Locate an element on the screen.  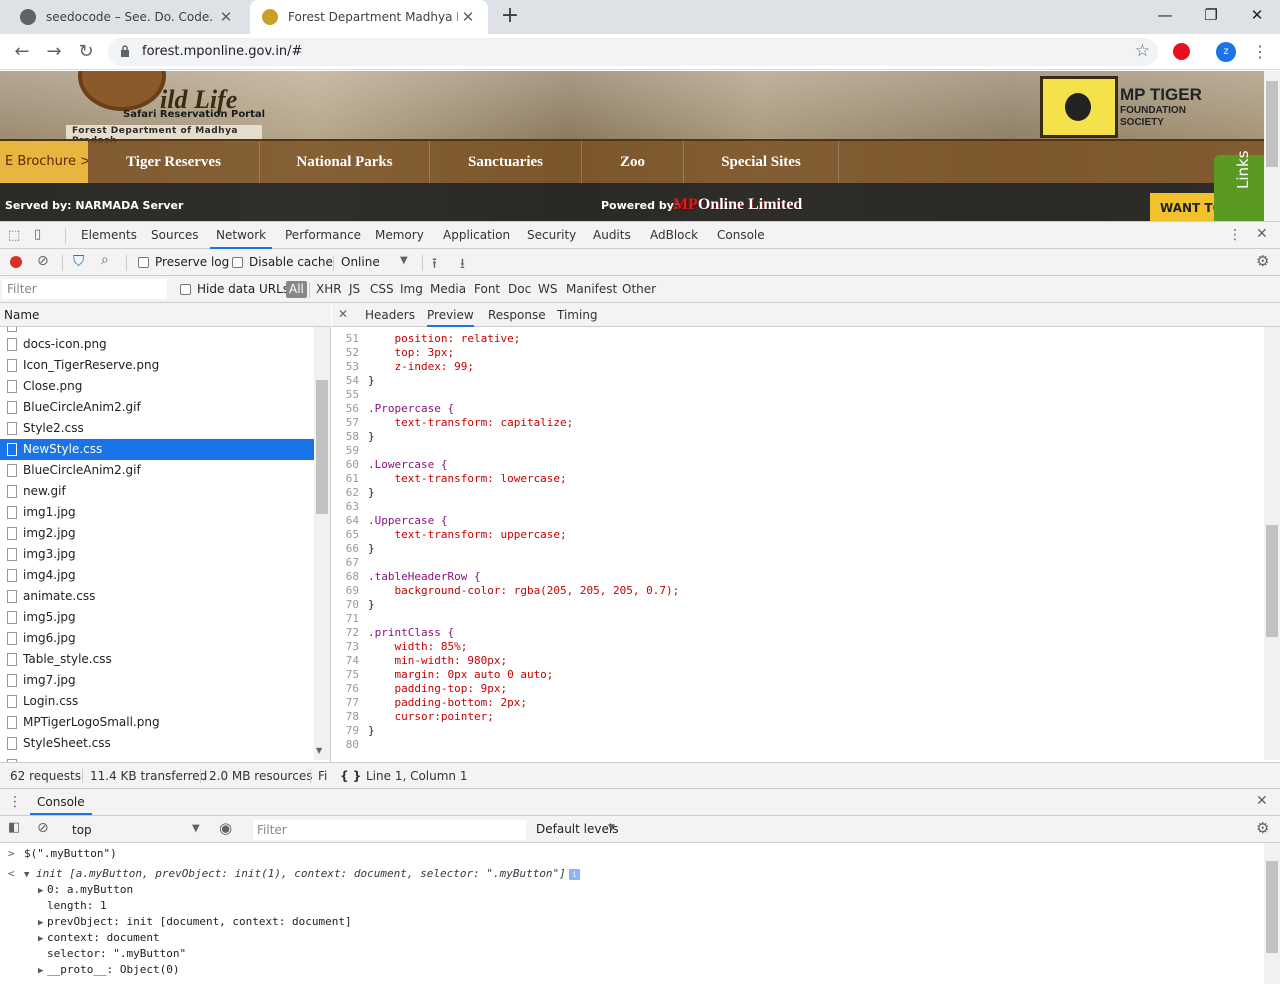
nav-special-sites: Special Sites is located at coordinates (761, 162).